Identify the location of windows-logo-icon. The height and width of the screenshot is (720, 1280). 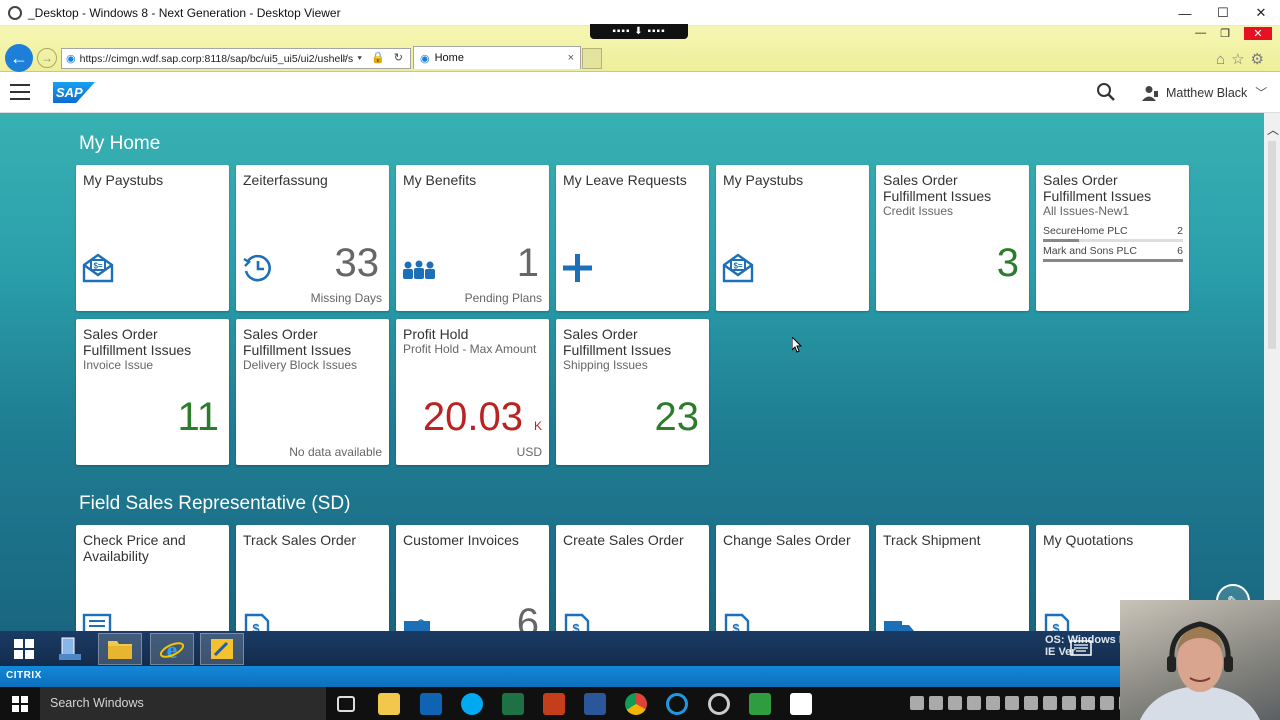
(20, 703).